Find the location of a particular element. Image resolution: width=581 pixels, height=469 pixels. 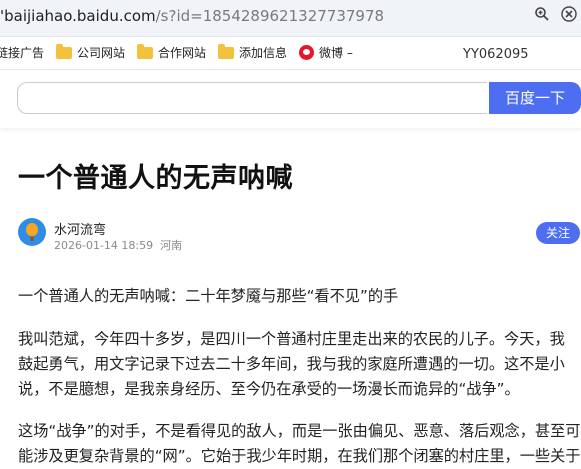

overlay-code-text: YY062095 is located at coordinates (496, 54).